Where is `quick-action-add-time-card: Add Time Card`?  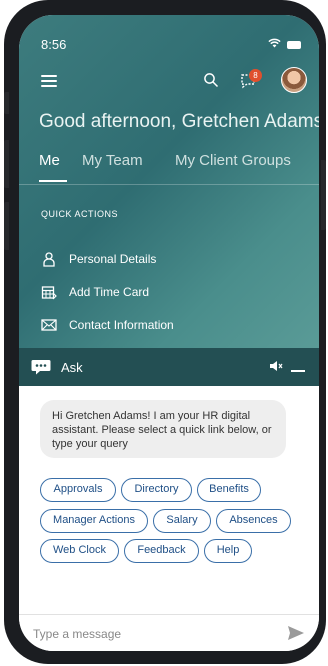 quick-action-add-time-card: Add Time Card is located at coordinates (95, 292).